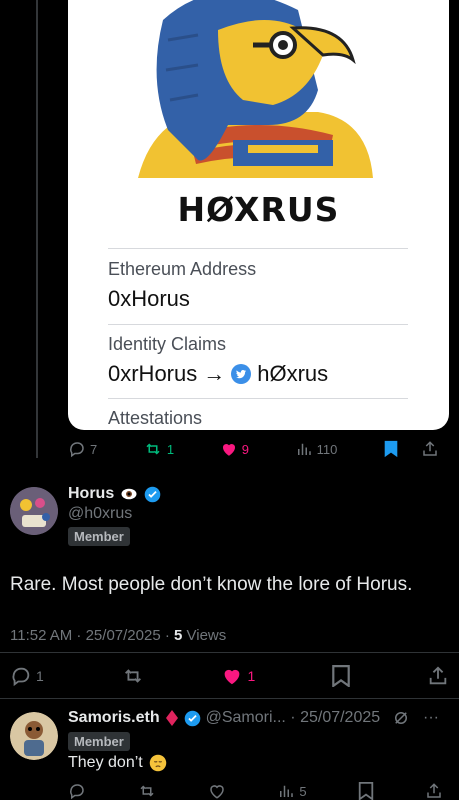 This screenshot has height=800, width=459. Describe the element at coordinates (258, 209) in the screenshot. I see `card-title: HØXRUS` at that location.